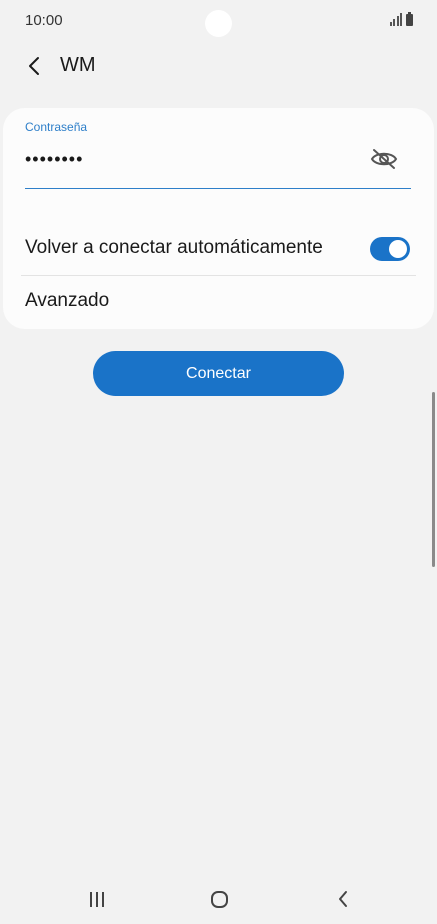 This screenshot has height=924, width=437. I want to click on back-button, so click(34, 66).